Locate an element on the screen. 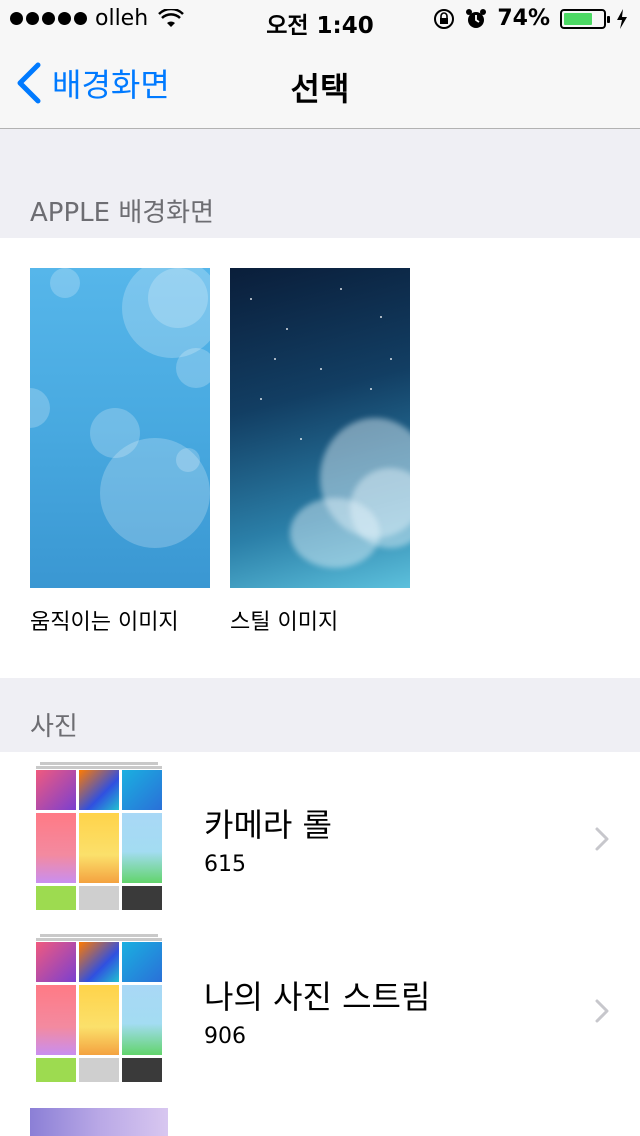  still-wallpaper-thumbnail is located at coordinates (320, 428).